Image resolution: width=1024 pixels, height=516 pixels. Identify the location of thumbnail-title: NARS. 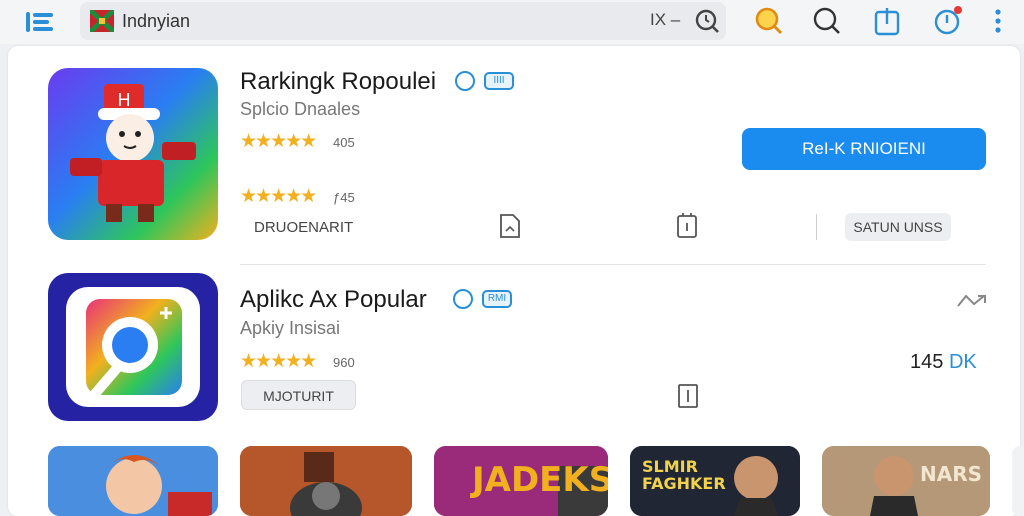
(951, 474).